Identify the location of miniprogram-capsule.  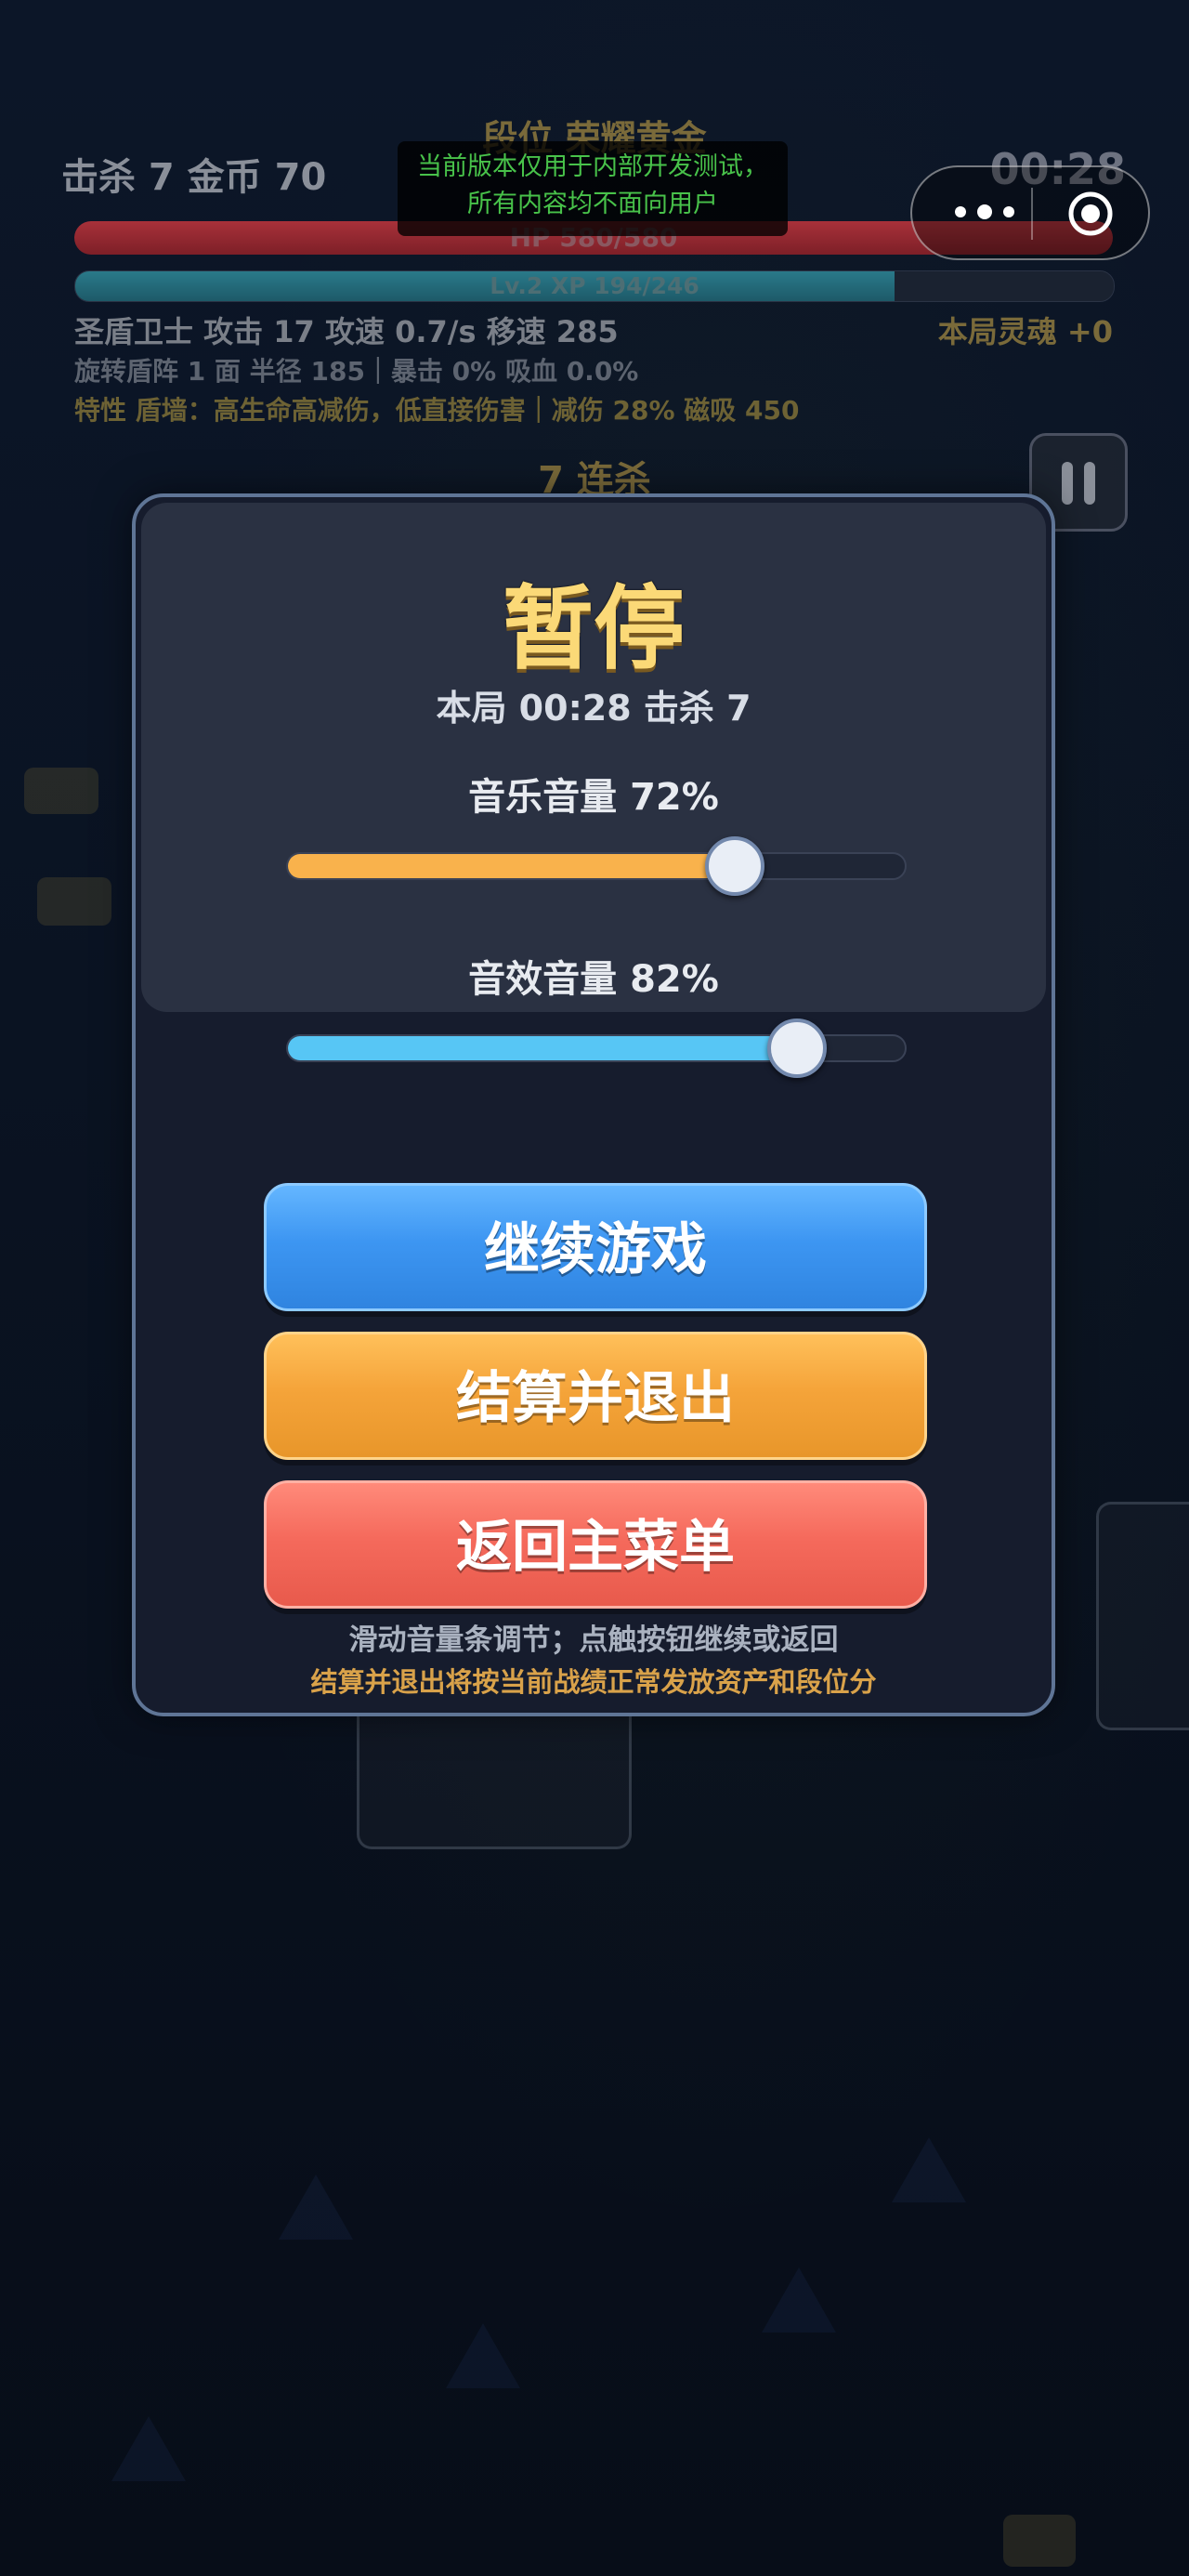
(1030, 212).